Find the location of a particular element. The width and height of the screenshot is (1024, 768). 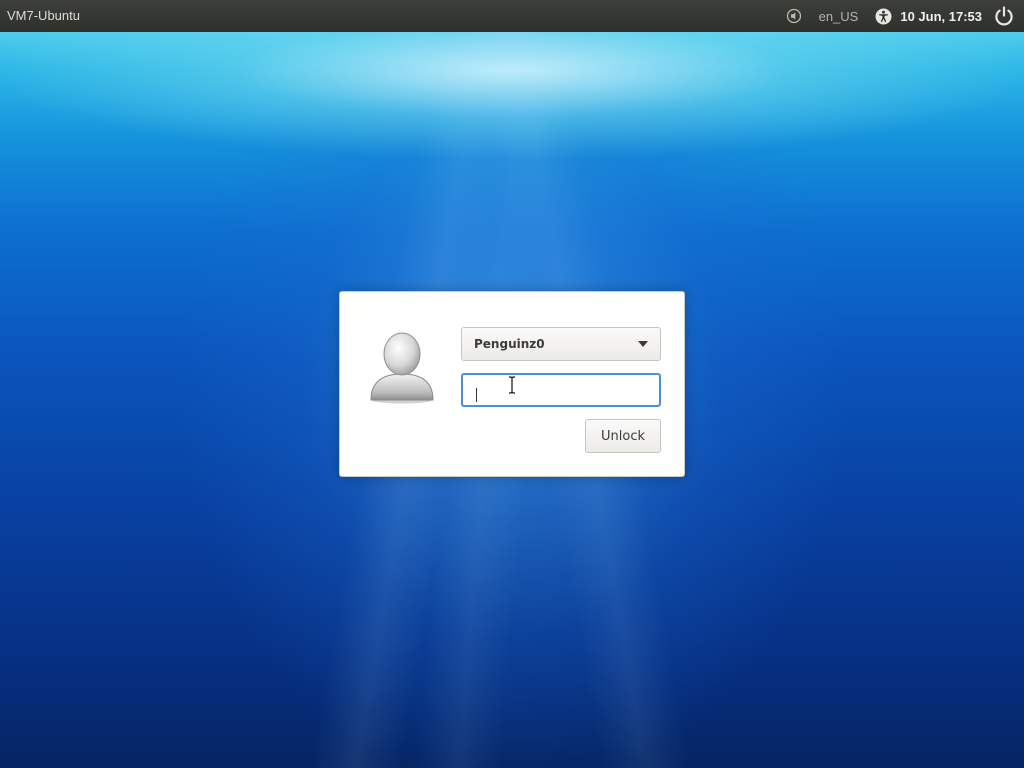

accessibility-icon is located at coordinates (883, 16).